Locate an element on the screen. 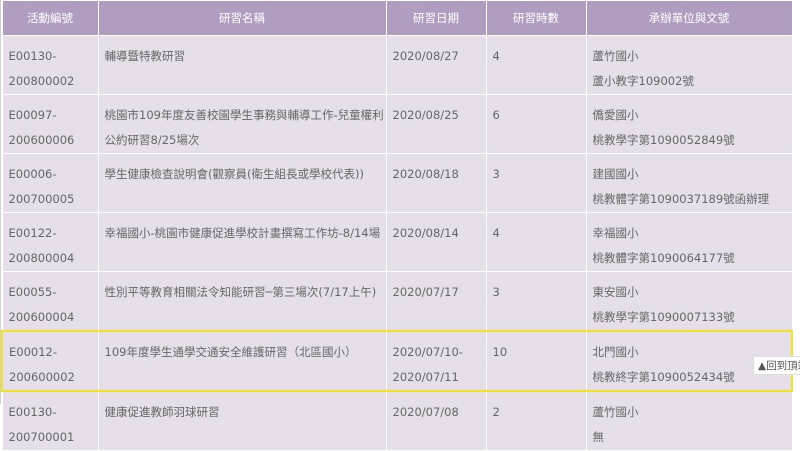 The height and width of the screenshot is (451, 800). course-date-cell: 2020/07/10- 2020/07/11 is located at coordinates (436, 361).